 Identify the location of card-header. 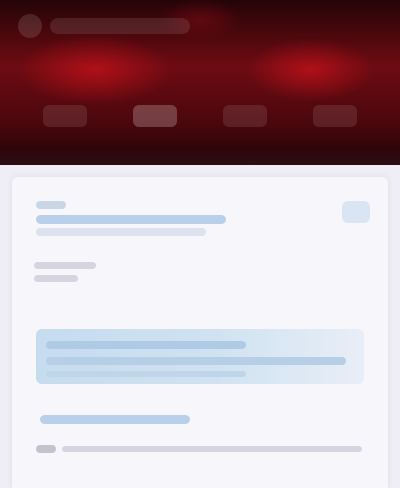
(136, 217).